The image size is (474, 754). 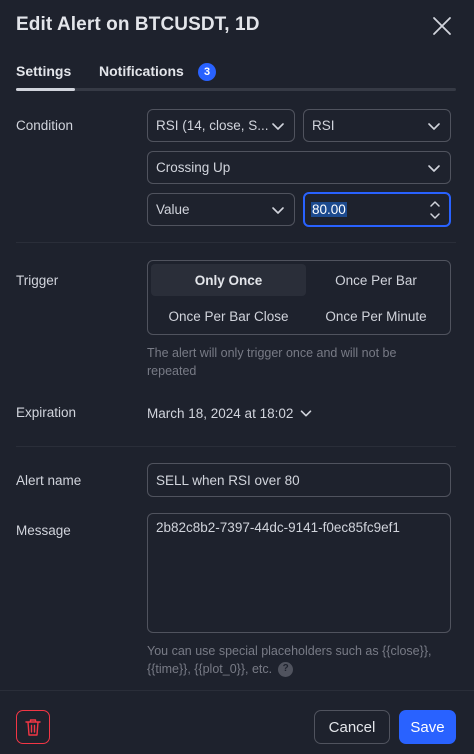 I want to click on delete-alert-button, so click(x=33, y=727).